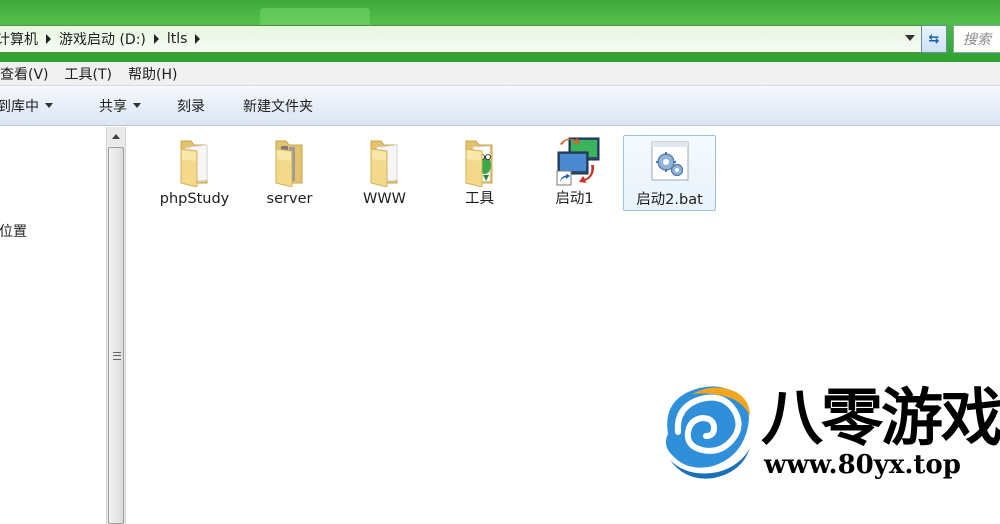 This screenshot has width=1000, height=524. What do you see at coordinates (575, 161) in the screenshot?
I see `shortcut-monitors-icon` at bounding box center [575, 161].